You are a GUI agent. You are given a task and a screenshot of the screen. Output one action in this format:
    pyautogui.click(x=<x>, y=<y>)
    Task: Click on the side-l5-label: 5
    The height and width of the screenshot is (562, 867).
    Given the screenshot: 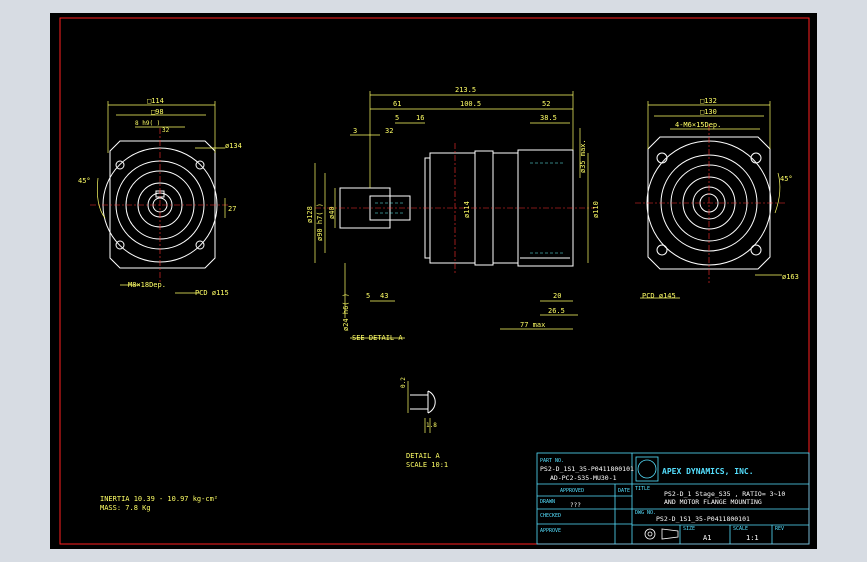 What is the action you would take?
    pyautogui.click(x=368, y=296)
    